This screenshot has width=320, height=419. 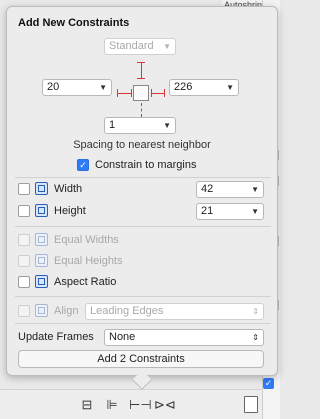 What do you see at coordinates (230, 189) in the screenshot?
I see `width-value-select: 42 ▼` at bounding box center [230, 189].